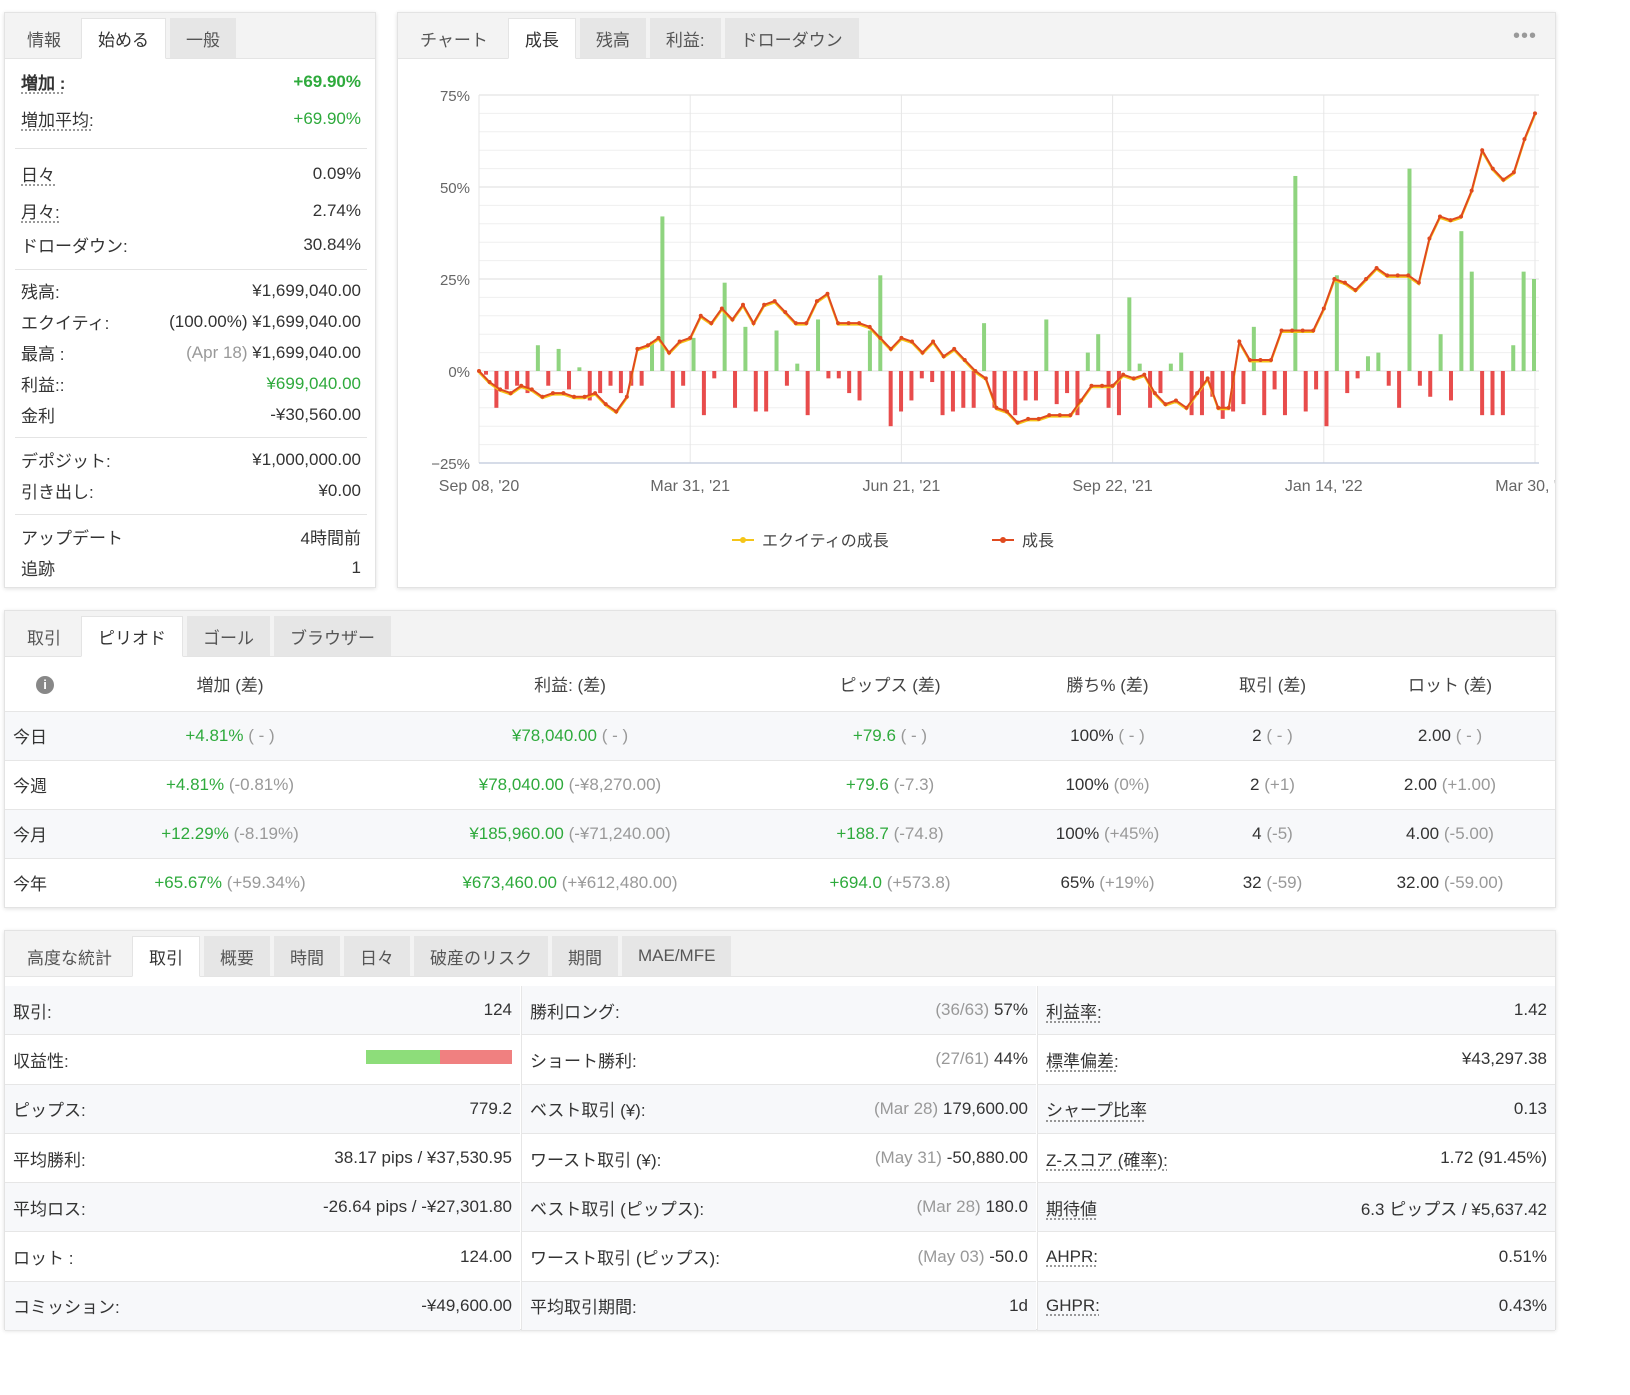  Describe the element at coordinates (1107, 1158) in the screenshot. I see `stat-label: Z-スコア (確率):` at that location.